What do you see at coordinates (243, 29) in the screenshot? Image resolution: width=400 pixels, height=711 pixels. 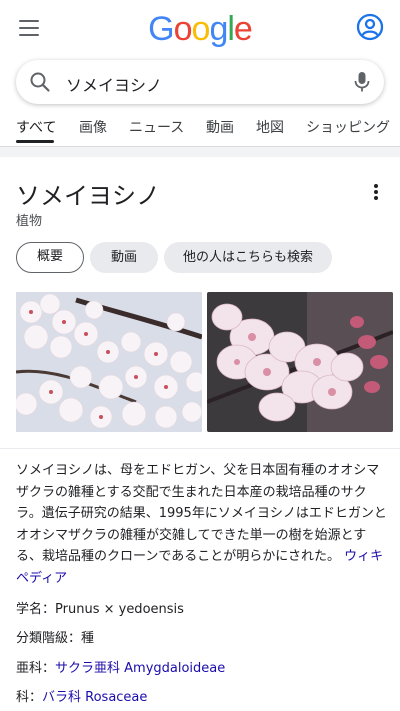 I see `logo-letter: e` at bounding box center [243, 29].